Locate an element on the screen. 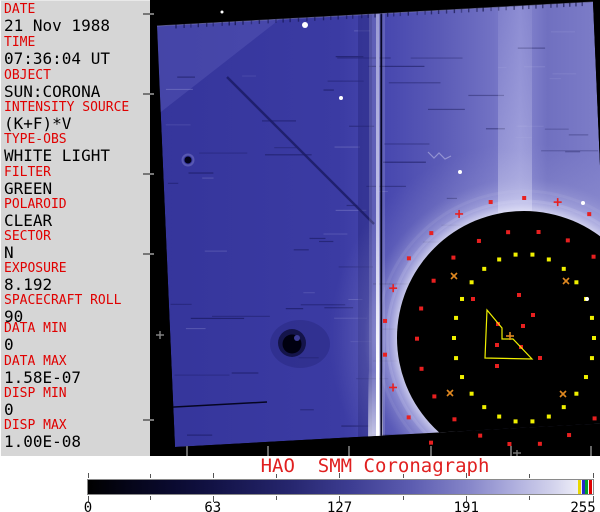  dark-blob-notch is located at coordinates (297, 338).